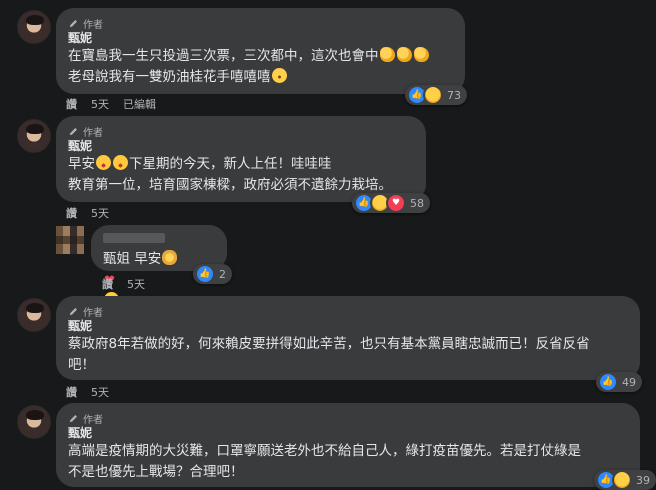 This screenshot has height=490, width=656. Describe the element at coordinates (169, 77) in the screenshot. I see `comment-line: 老母說我有一雙奶油桂花手嘻嘻嘻` at that location.